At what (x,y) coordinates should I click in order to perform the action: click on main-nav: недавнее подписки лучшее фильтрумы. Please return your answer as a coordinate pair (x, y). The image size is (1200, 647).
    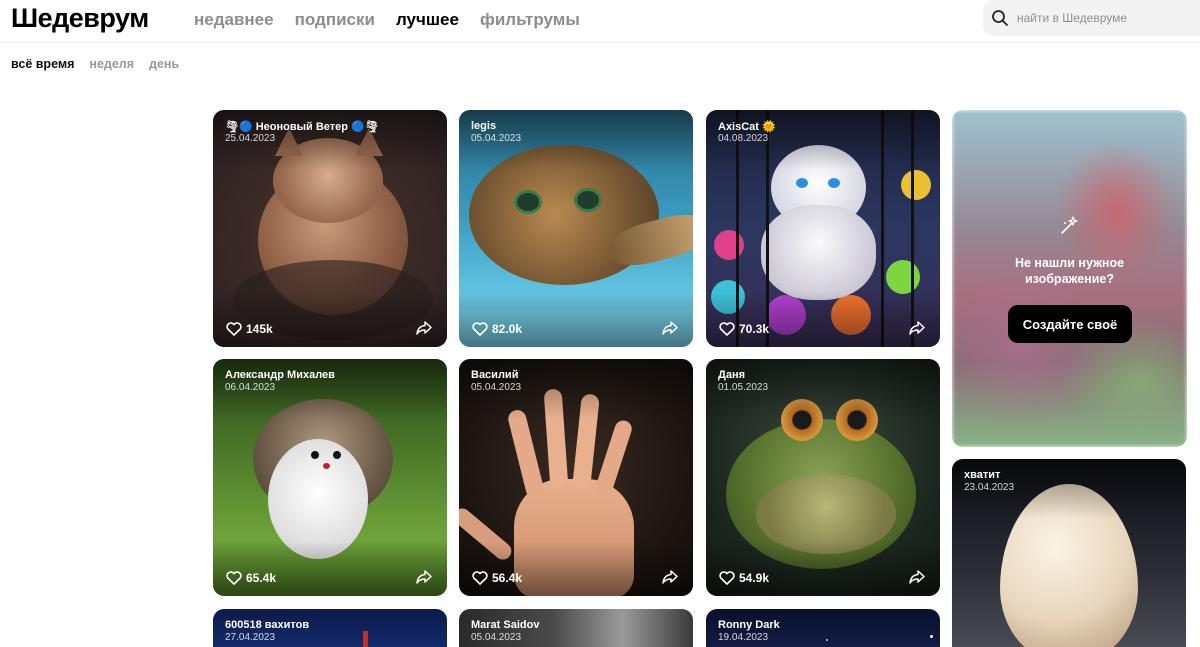
    Looking at the image, I should click on (387, 20).